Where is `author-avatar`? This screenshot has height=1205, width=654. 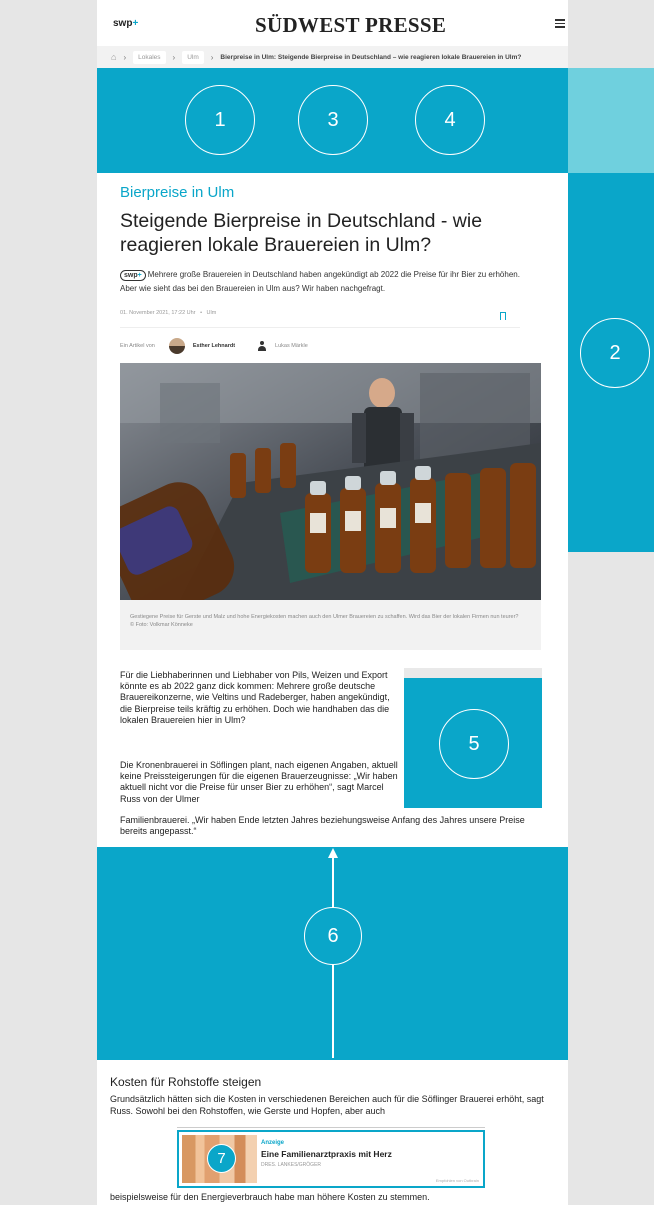 author-avatar is located at coordinates (176, 346).